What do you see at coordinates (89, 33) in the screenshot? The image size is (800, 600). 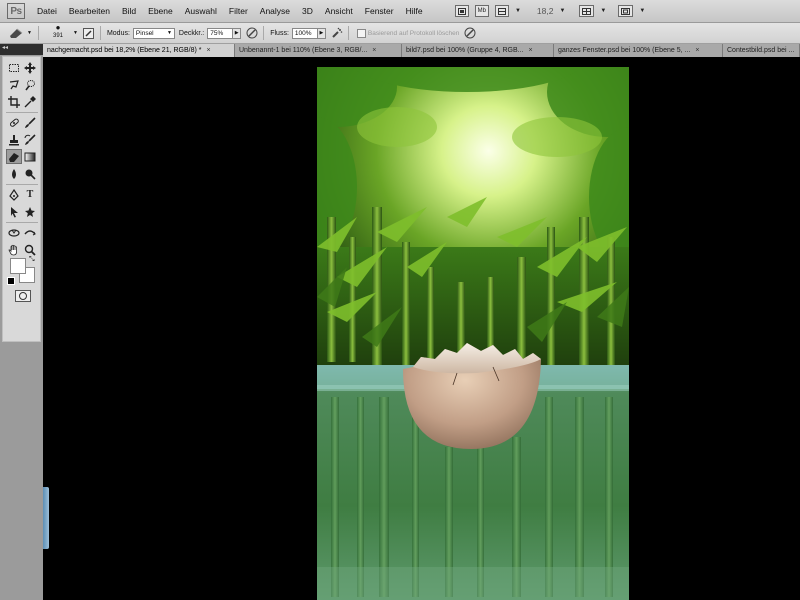 I see `brush-panel-toggle-icon` at bounding box center [89, 33].